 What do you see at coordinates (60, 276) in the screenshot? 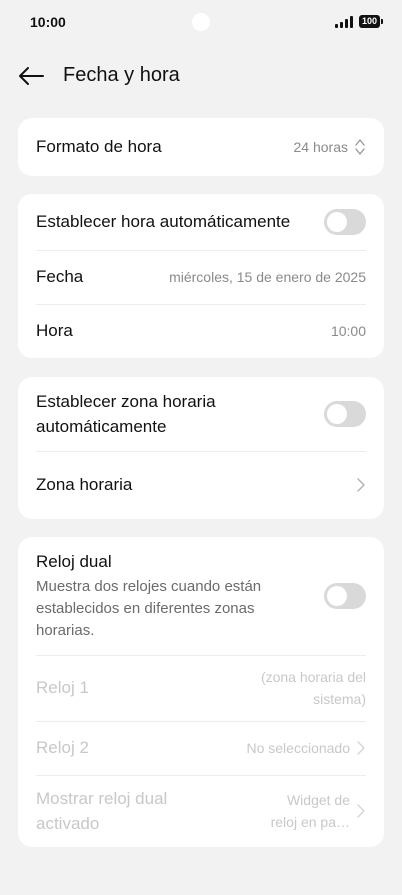
I see `date-label: Fecha` at bounding box center [60, 276].